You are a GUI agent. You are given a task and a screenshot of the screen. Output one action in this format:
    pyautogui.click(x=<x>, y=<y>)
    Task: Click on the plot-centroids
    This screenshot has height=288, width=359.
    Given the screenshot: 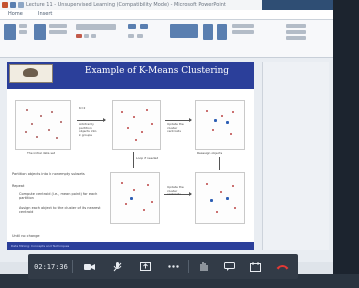 What is the action you would take?
    pyautogui.click(x=220, y=125)
    